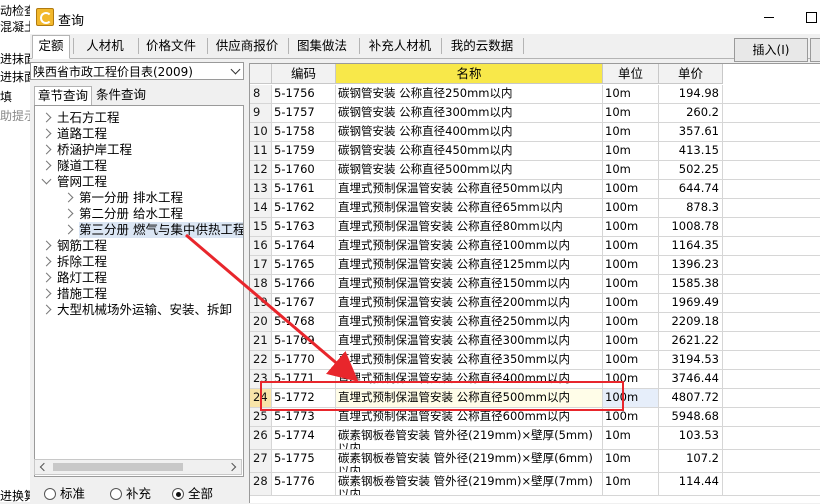 This screenshot has height=504, width=820. Describe the element at coordinates (442, 396) in the screenshot. I see `annotation-highlight-box` at that location.